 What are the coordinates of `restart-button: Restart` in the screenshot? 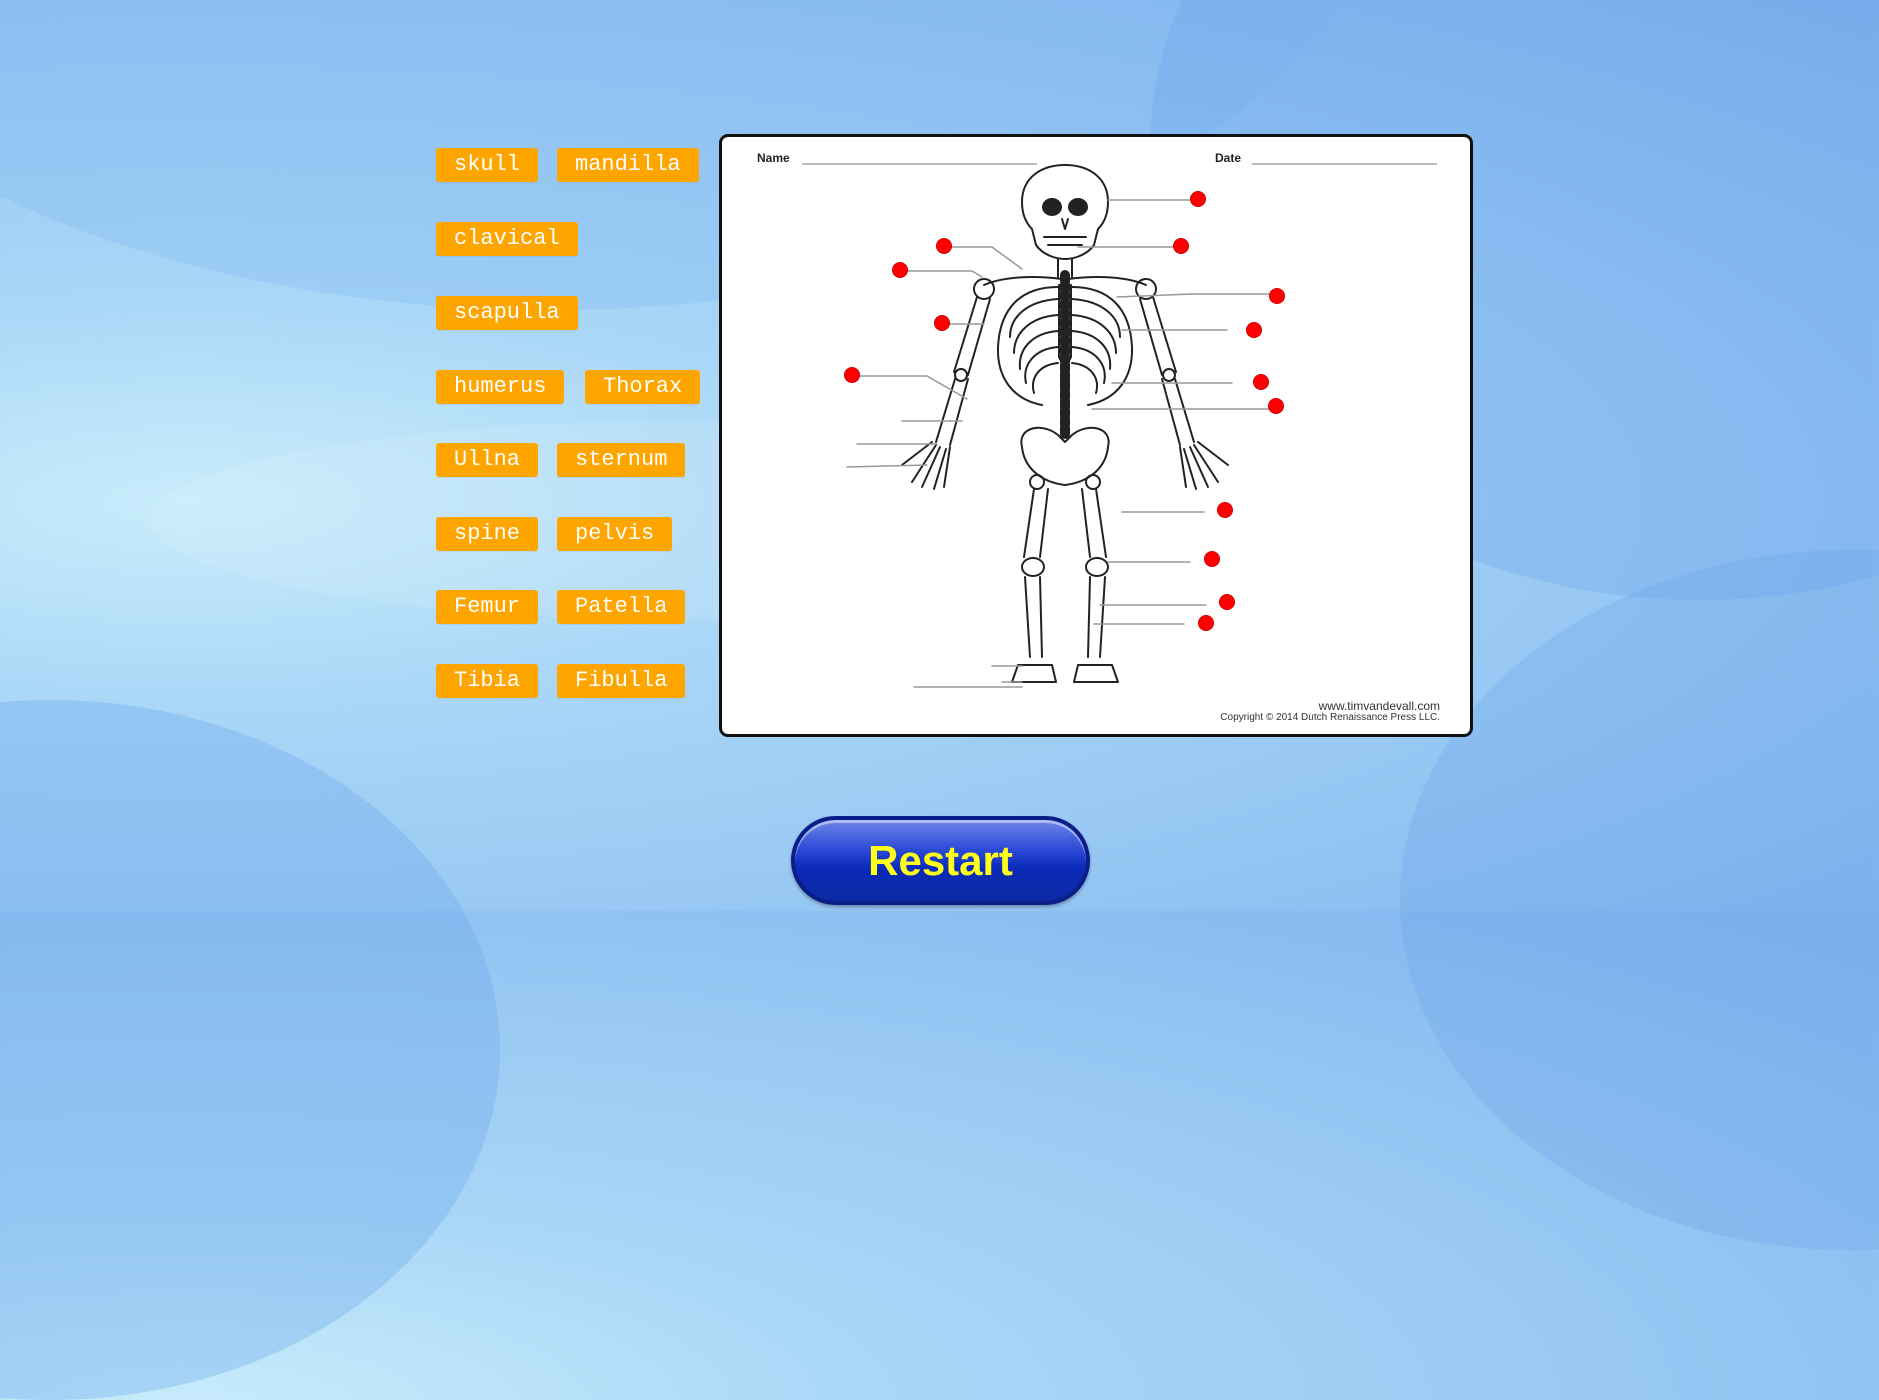 It's located at (940, 860).